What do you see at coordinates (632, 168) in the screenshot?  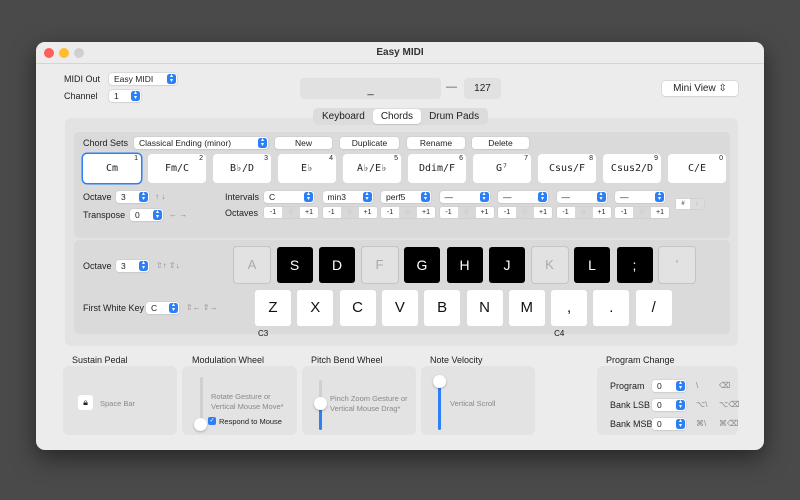 I see `chord-button: Csus2/D 9` at bounding box center [632, 168].